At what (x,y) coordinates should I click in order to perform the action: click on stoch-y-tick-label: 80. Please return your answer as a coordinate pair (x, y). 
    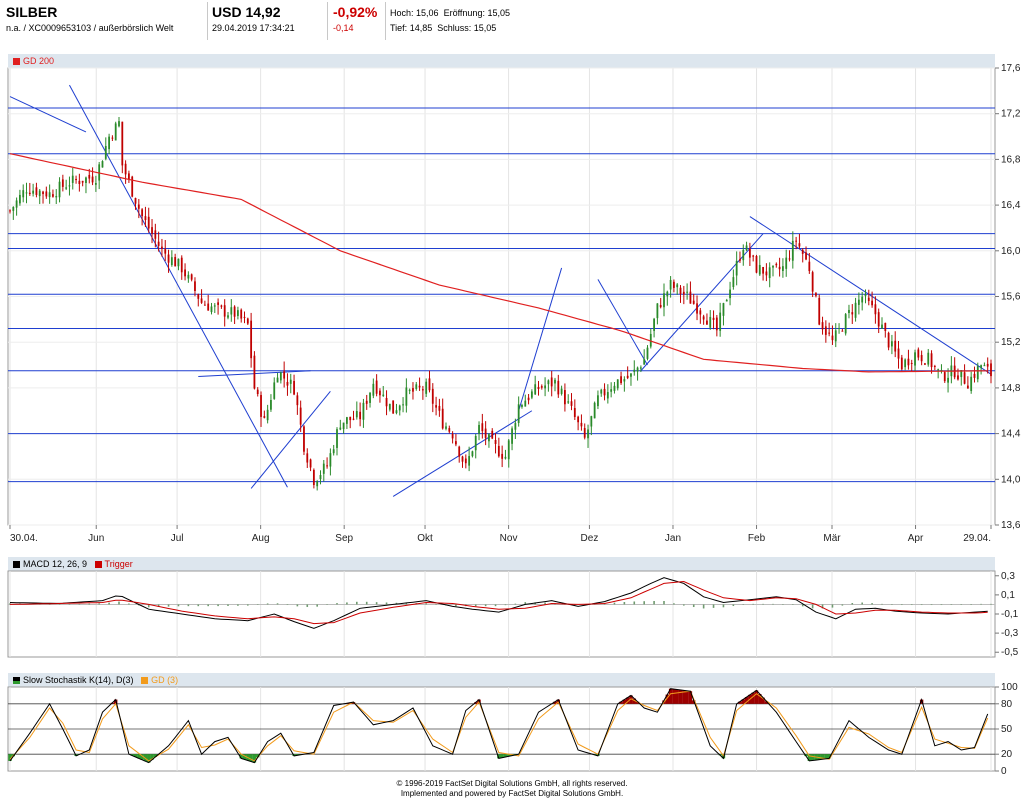
    Looking at the image, I should click on (1007, 704).